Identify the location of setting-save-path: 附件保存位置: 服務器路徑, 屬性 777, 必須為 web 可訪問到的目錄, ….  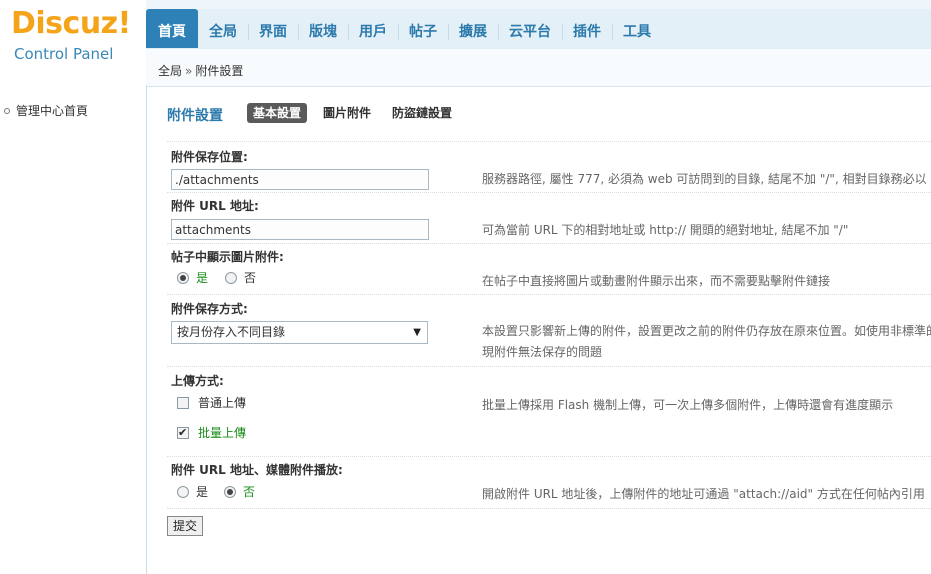
(549, 167).